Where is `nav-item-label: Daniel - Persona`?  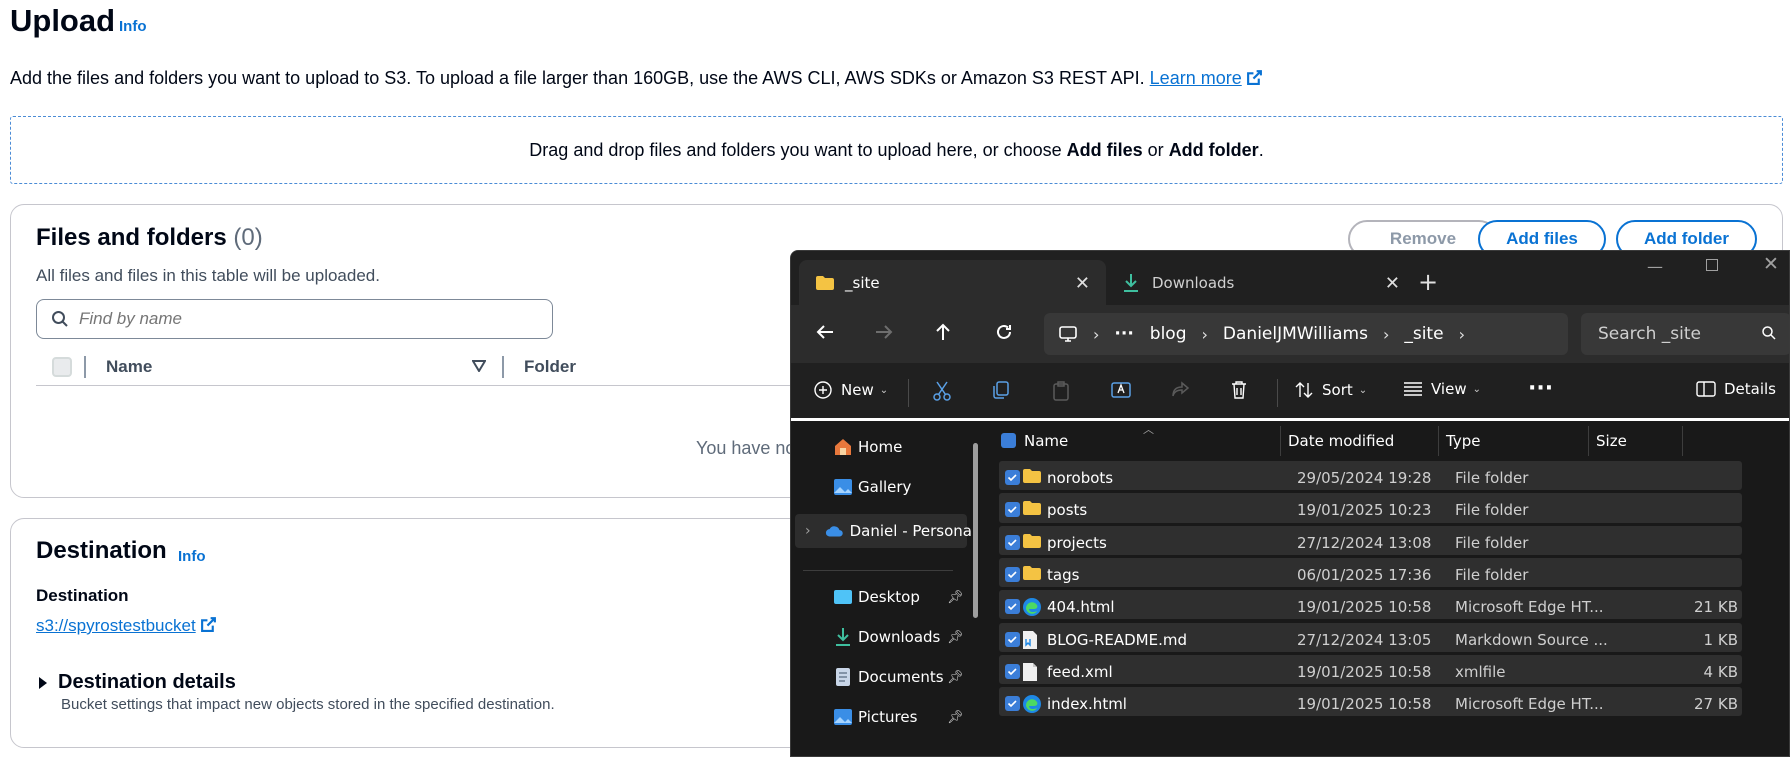
nav-item-label: Daniel - Persona is located at coordinates (910, 531).